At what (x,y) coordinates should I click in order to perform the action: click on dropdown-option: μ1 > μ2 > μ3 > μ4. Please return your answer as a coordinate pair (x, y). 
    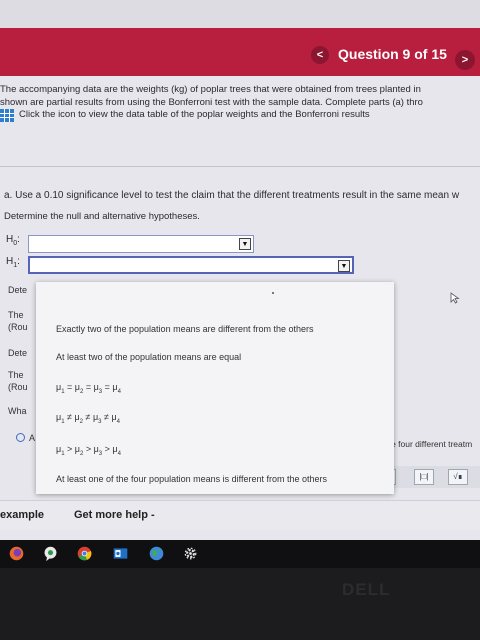
    Looking at the image, I should click on (88, 450).